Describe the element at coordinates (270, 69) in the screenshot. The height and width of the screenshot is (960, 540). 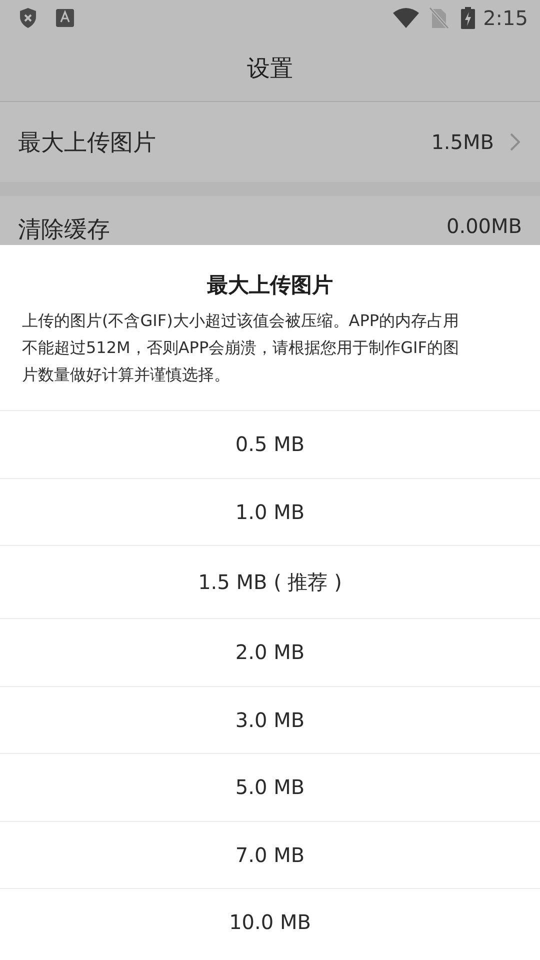
I see `page-title: 设置` at that location.